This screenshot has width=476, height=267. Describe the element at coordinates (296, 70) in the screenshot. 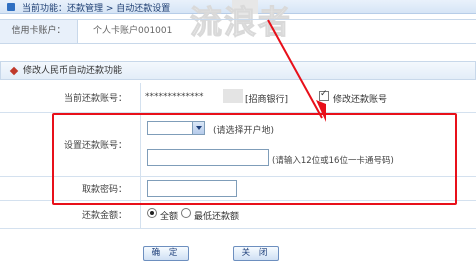

I see `annotation-arrow-icon` at that location.